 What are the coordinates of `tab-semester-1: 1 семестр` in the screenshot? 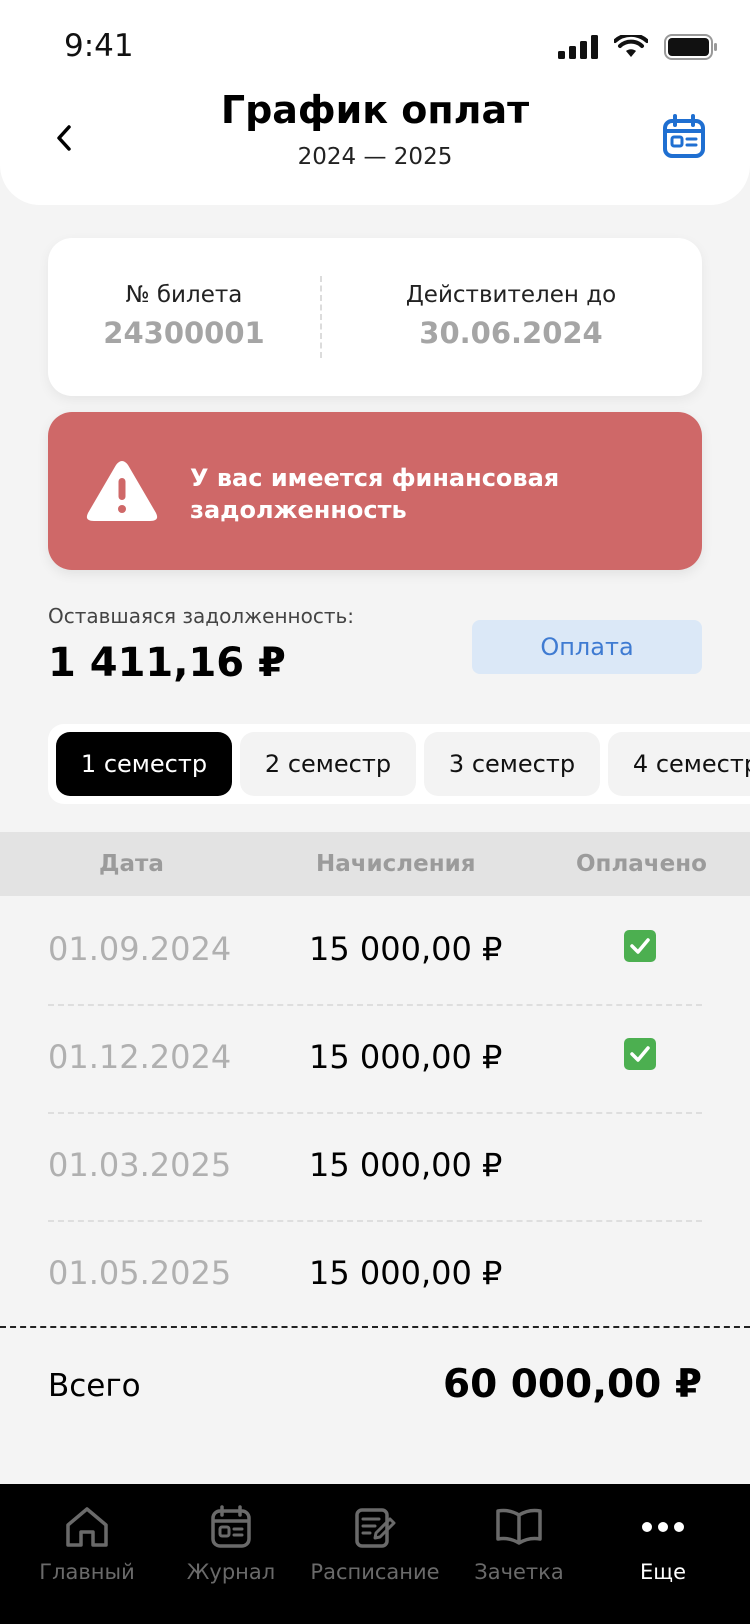 It's located at (144, 764).